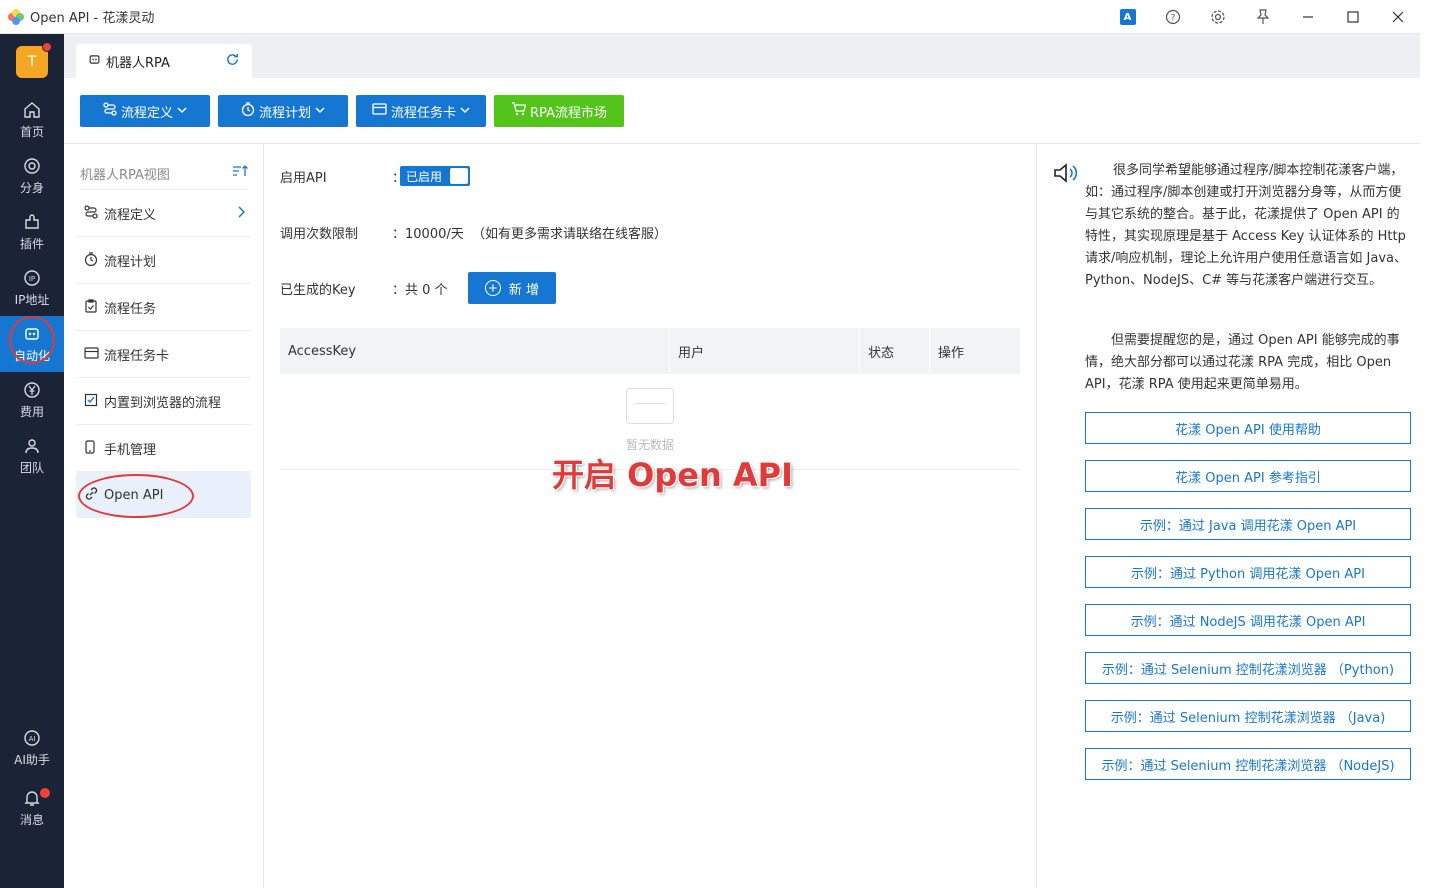 This screenshot has height=888, width=1451. I want to click on svg-text: AI, so click(32, 739).